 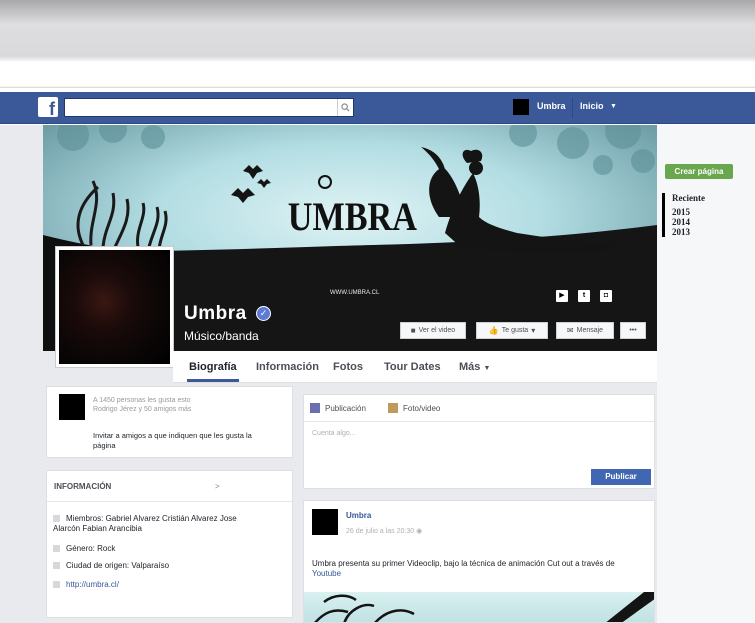 I want to click on info-origin: Ciudad de origen: Valparaíso, so click(x=111, y=566).